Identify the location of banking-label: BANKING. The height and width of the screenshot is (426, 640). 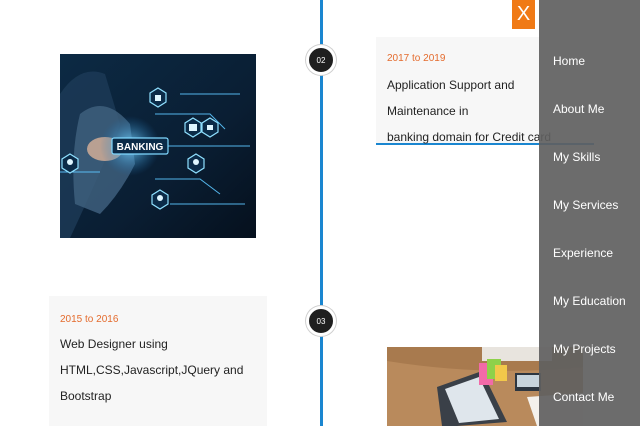
(140, 147).